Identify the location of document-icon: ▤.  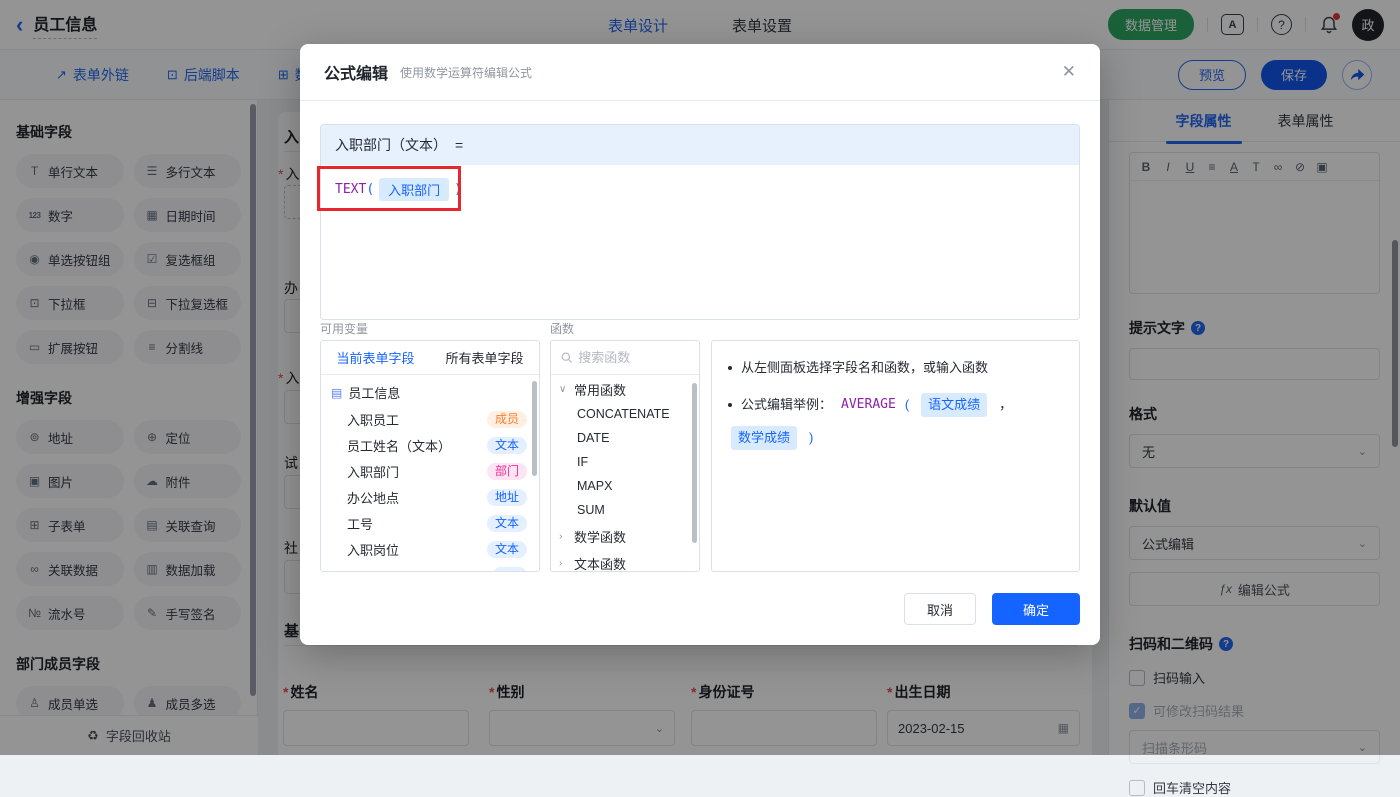
(337, 392).